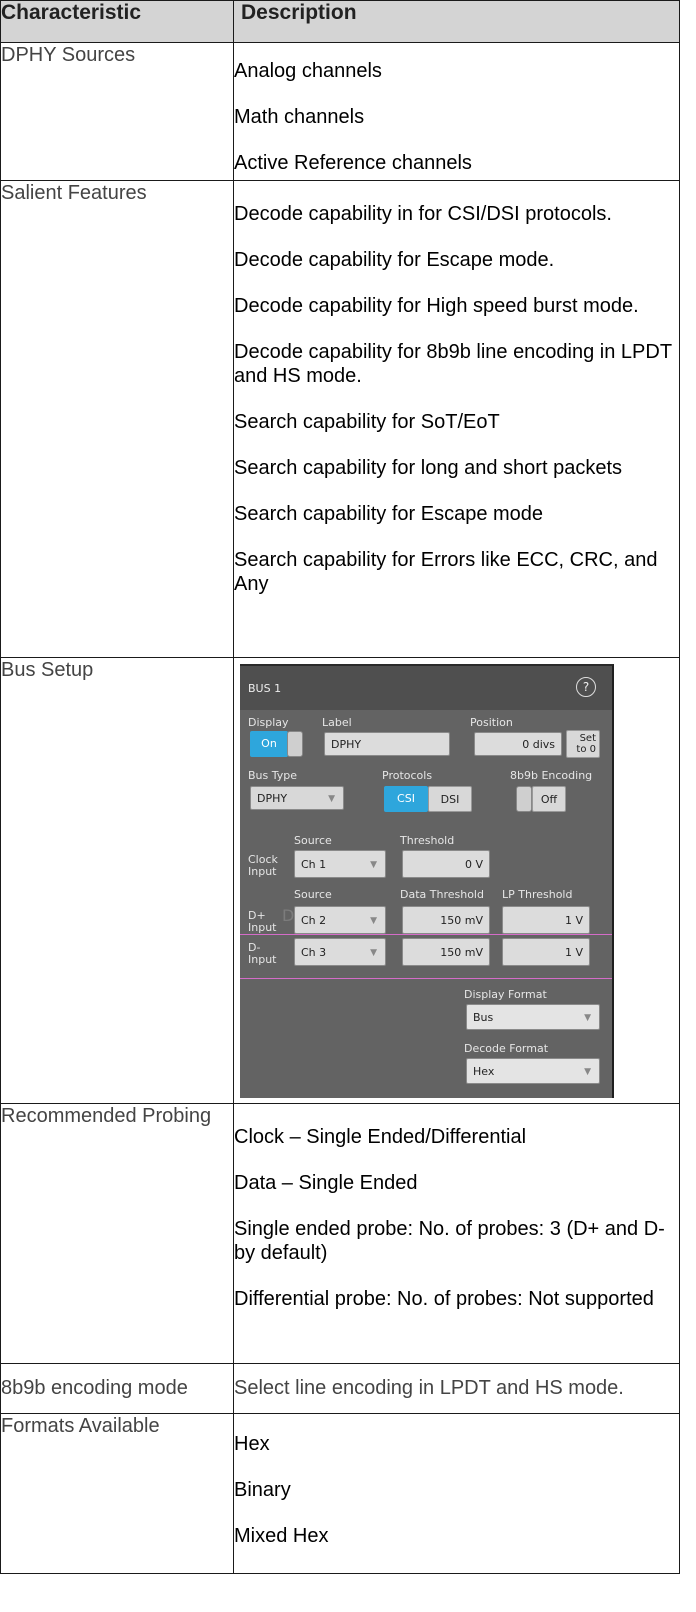  What do you see at coordinates (456, 1493) in the screenshot?
I see `row-description: Hex Binary Mixed Hex` at bounding box center [456, 1493].